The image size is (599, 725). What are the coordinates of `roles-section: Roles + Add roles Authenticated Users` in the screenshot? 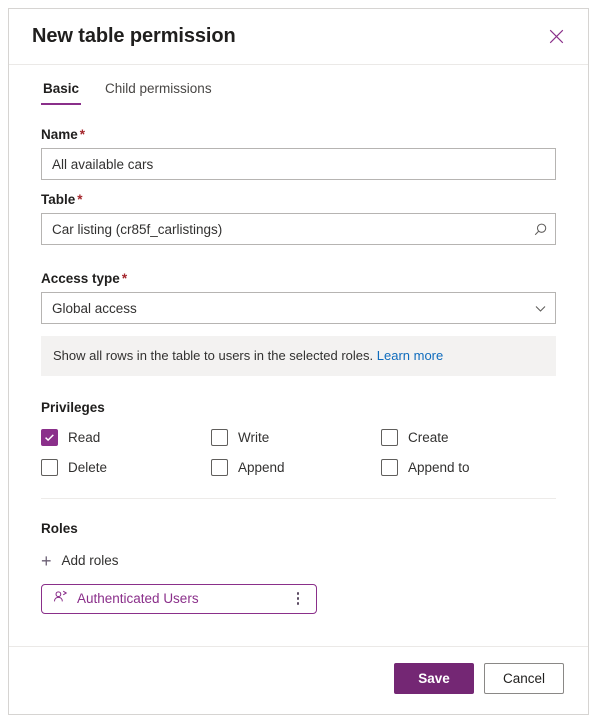 It's located at (298, 567).